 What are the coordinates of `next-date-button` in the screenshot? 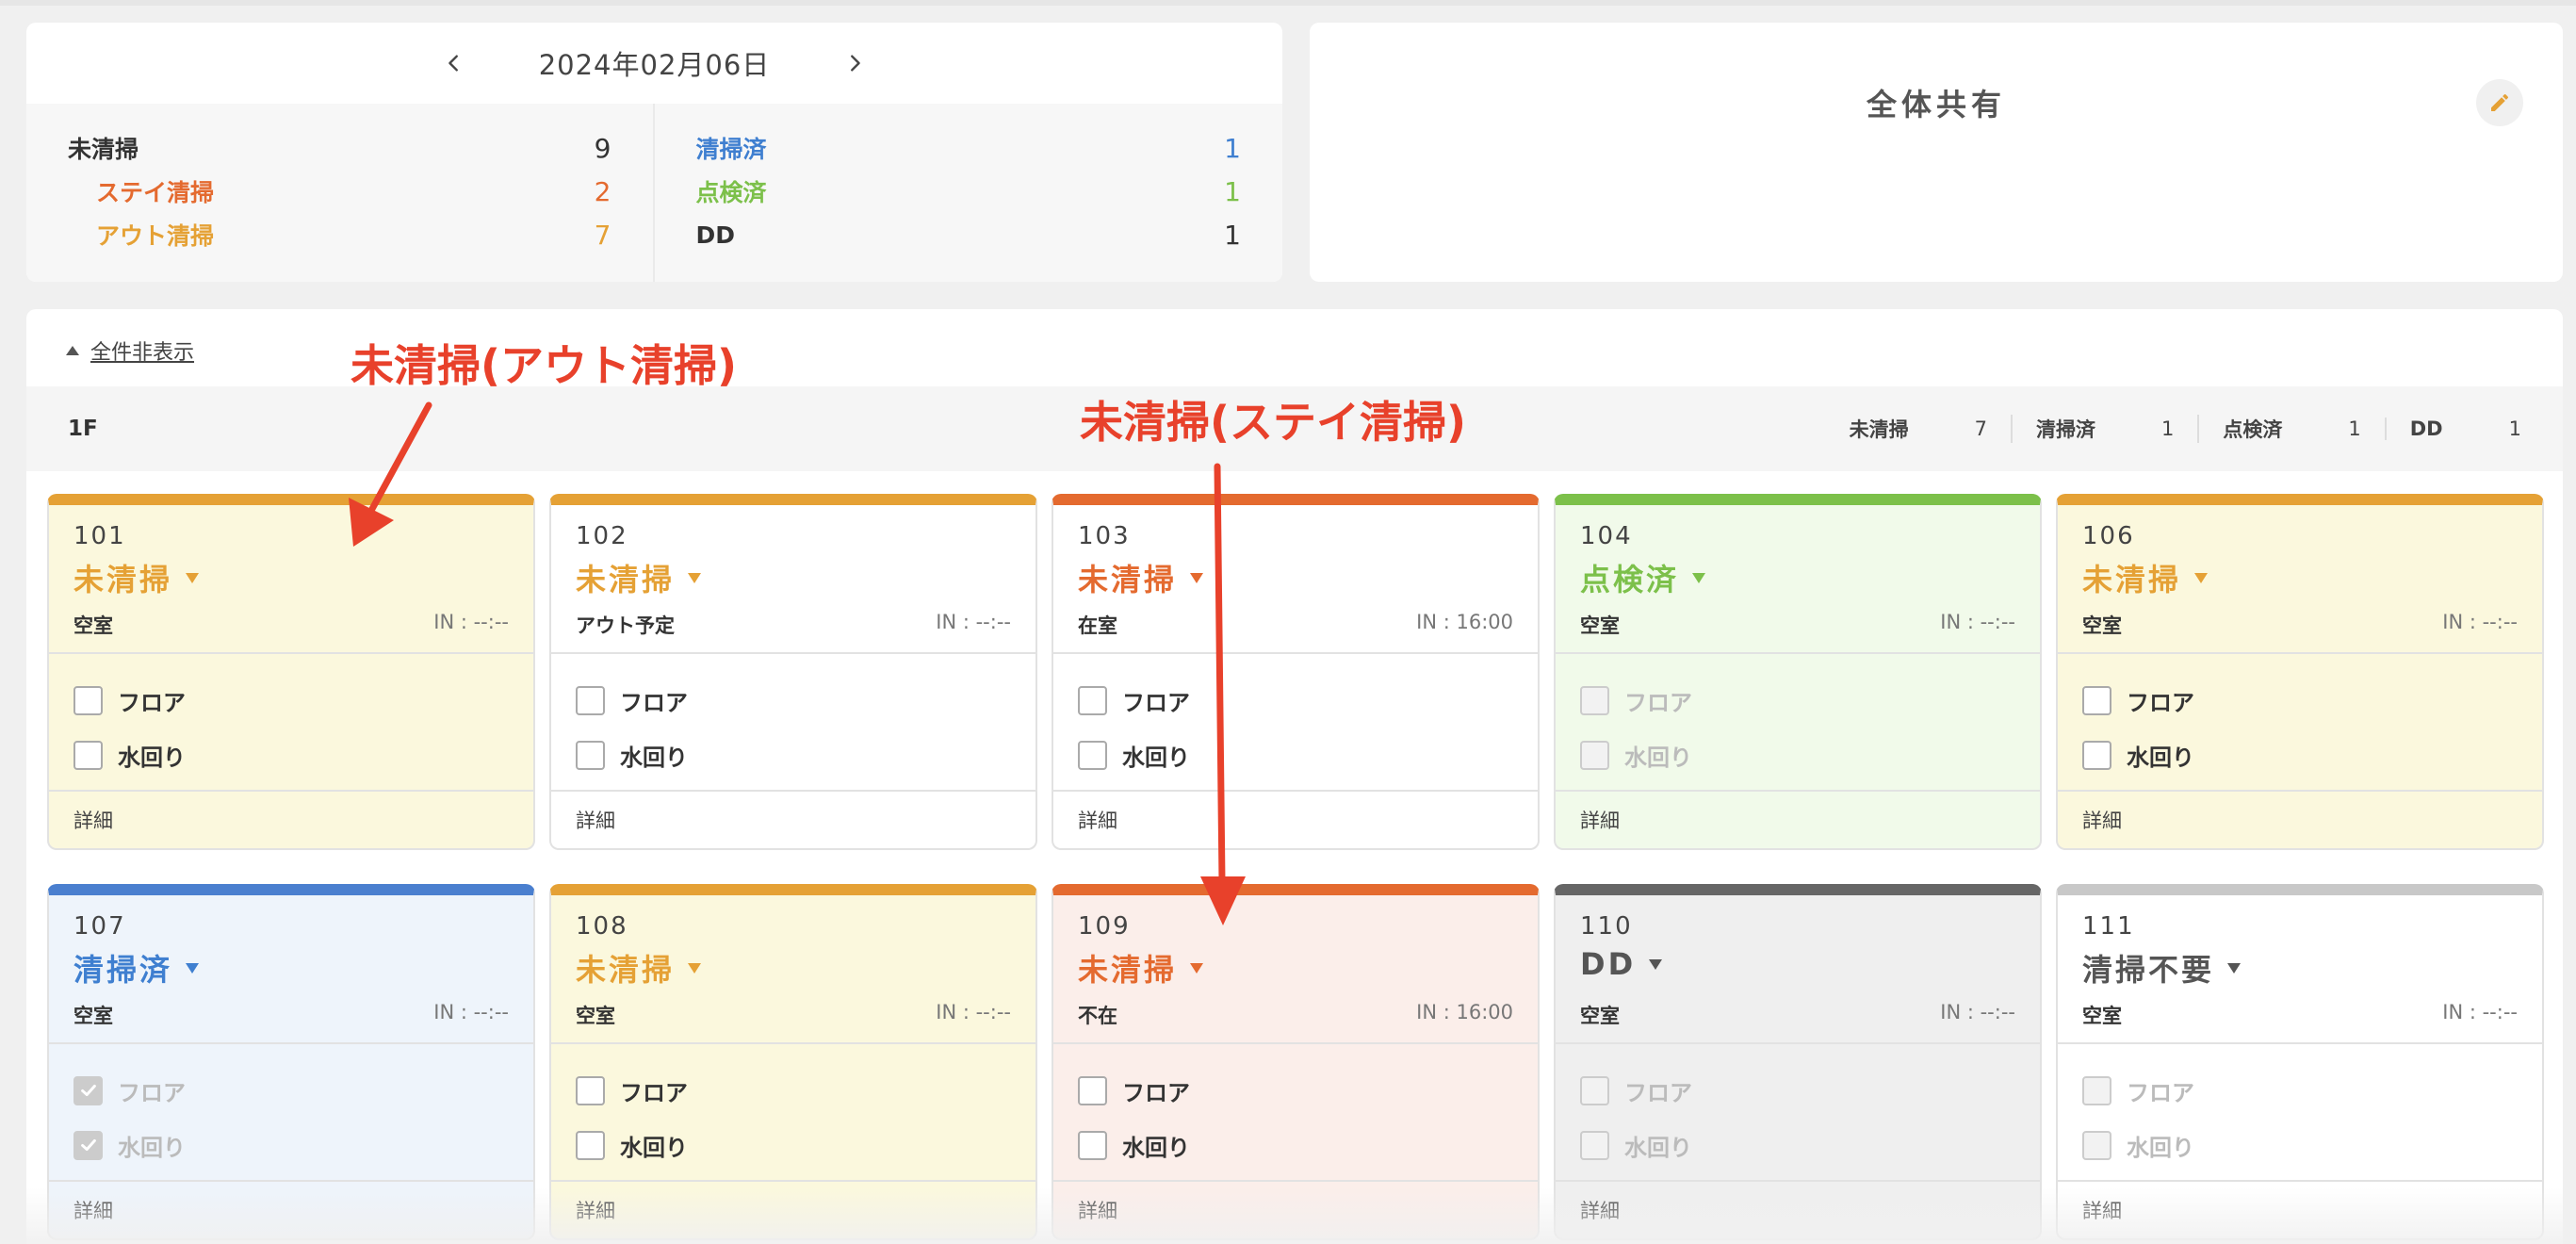 It's located at (854, 63).